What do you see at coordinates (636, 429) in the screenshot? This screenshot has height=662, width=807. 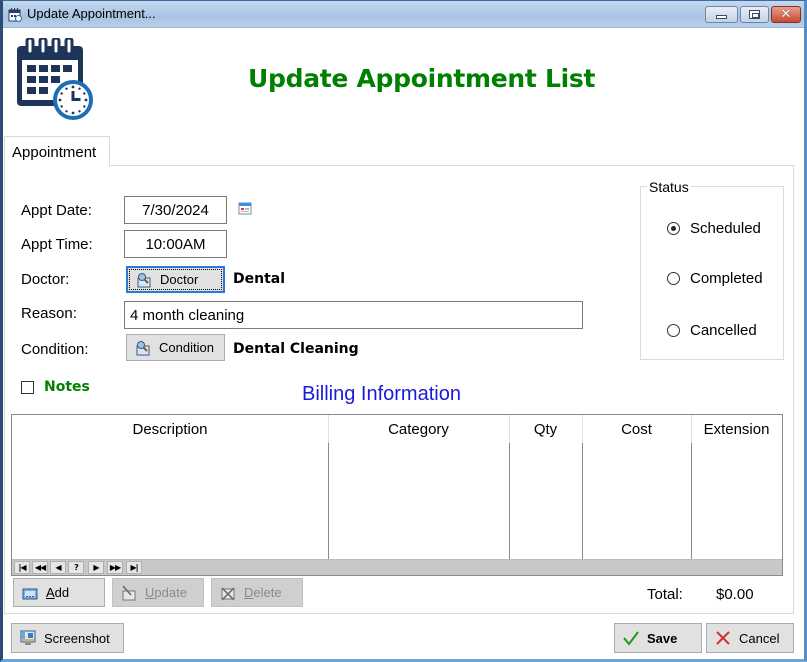 I see `column-header-cost: Cost` at bounding box center [636, 429].